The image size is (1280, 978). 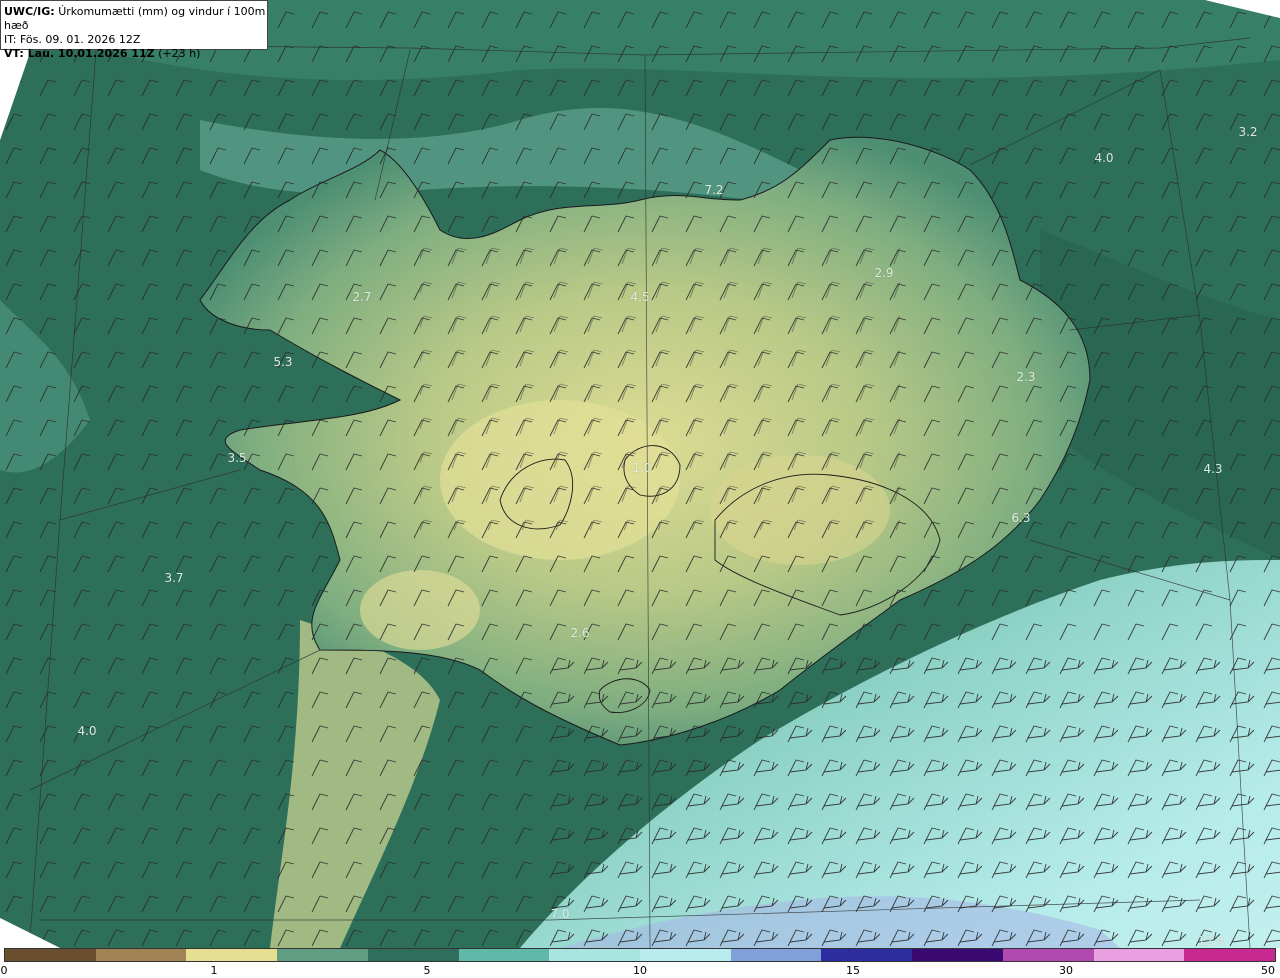 What do you see at coordinates (1066, 970) in the screenshot?
I see `colorbar-tick: 30` at bounding box center [1066, 970].